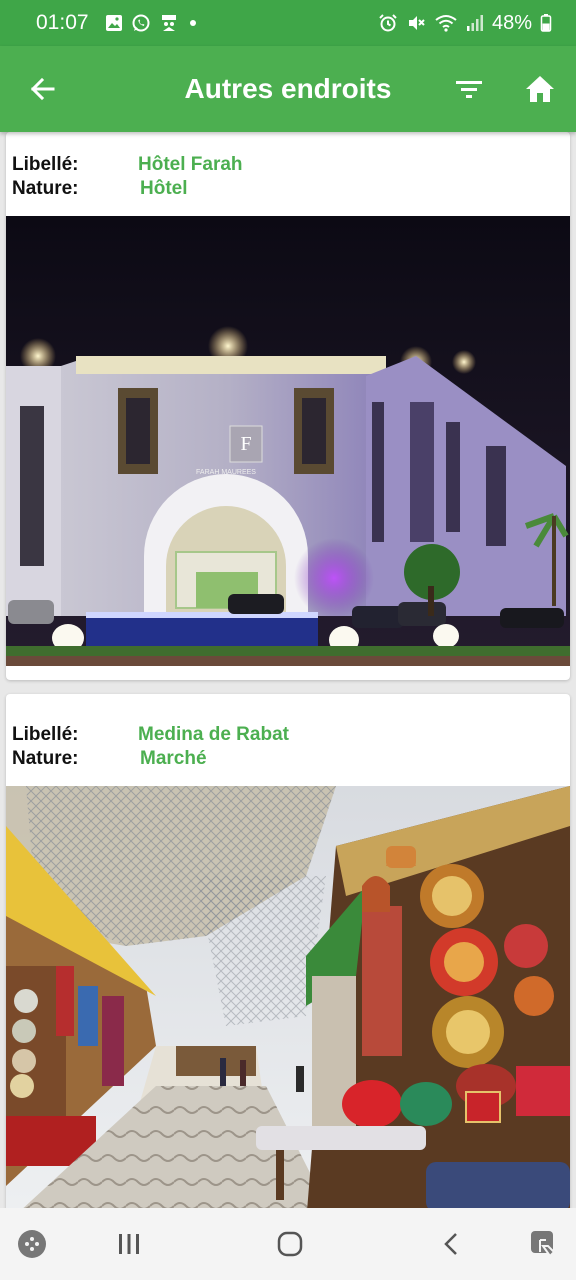  What do you see at coordinates (416, 23) in the screenshot?
I see `mute-icon` at bounding box center [416, 23].